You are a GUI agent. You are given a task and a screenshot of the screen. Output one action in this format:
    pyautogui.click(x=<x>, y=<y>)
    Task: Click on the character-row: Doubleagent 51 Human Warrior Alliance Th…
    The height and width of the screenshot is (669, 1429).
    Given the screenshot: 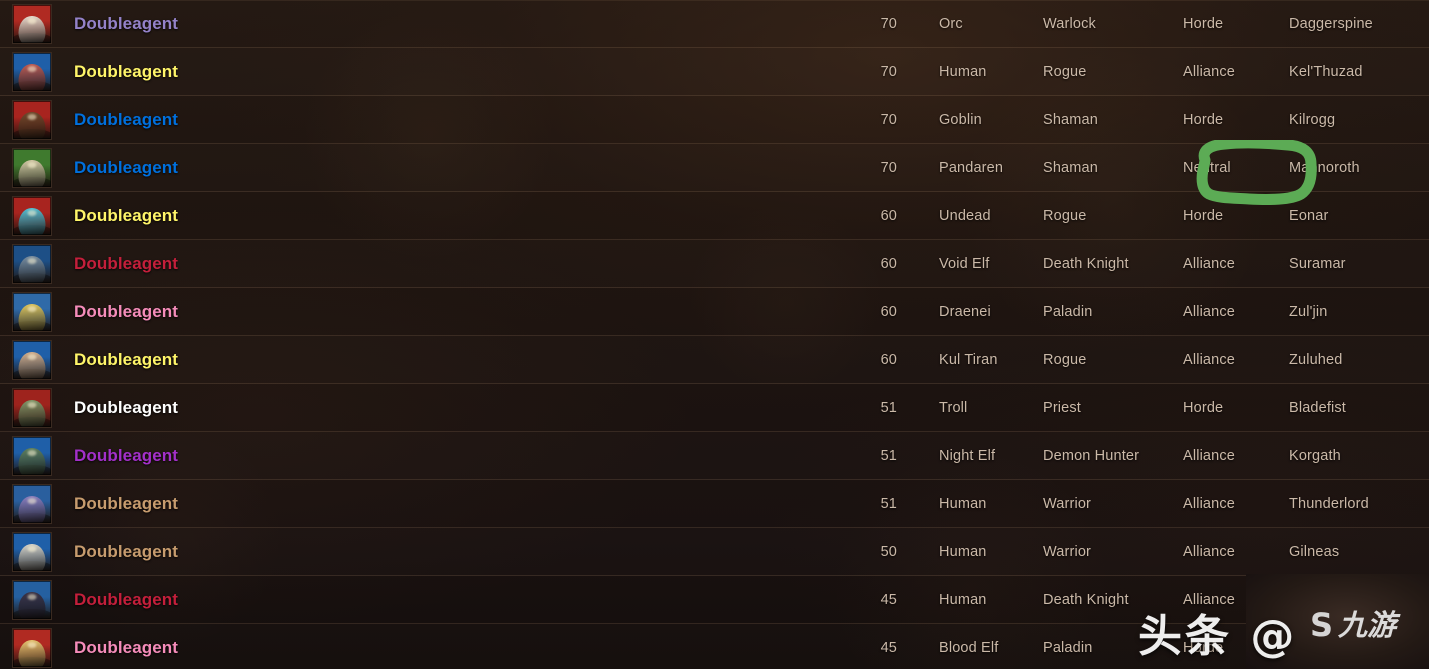 What is the action you would take?
    pyautogui.click(x=714, y=504)
    